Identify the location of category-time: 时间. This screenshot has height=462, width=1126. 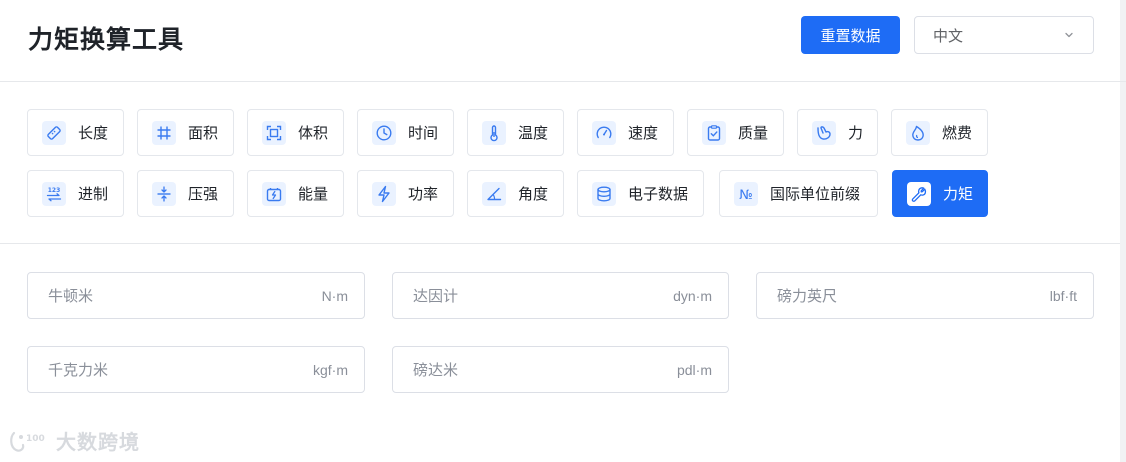
(405, 132).